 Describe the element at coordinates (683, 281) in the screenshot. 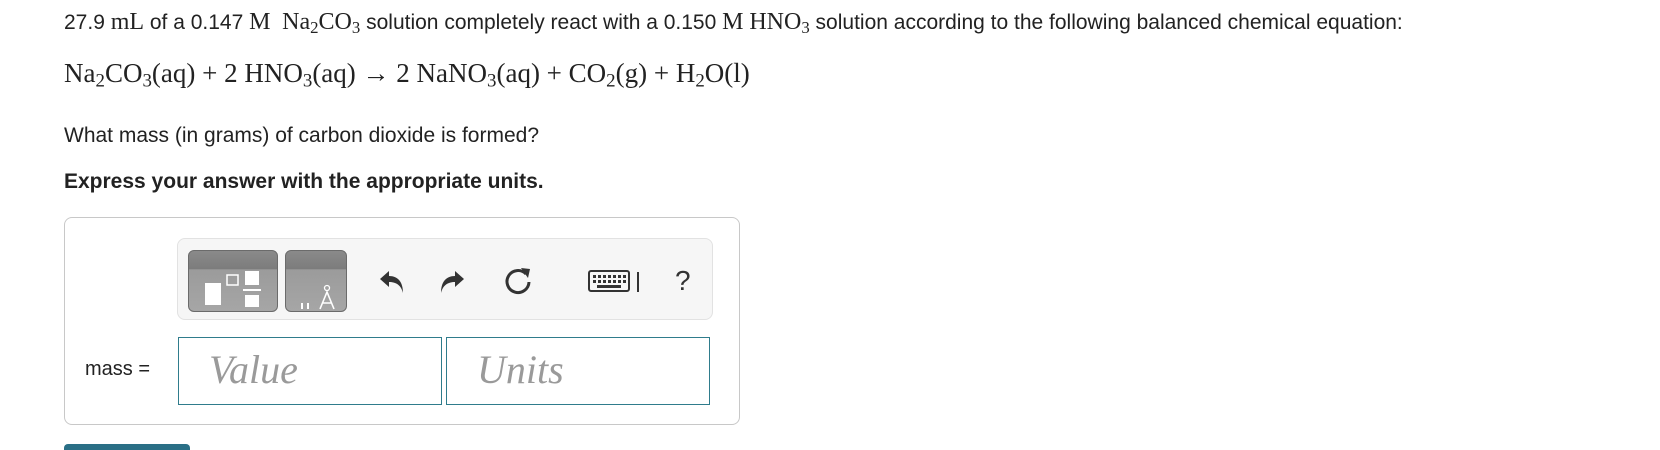

I see `help-button: ?` at that location.